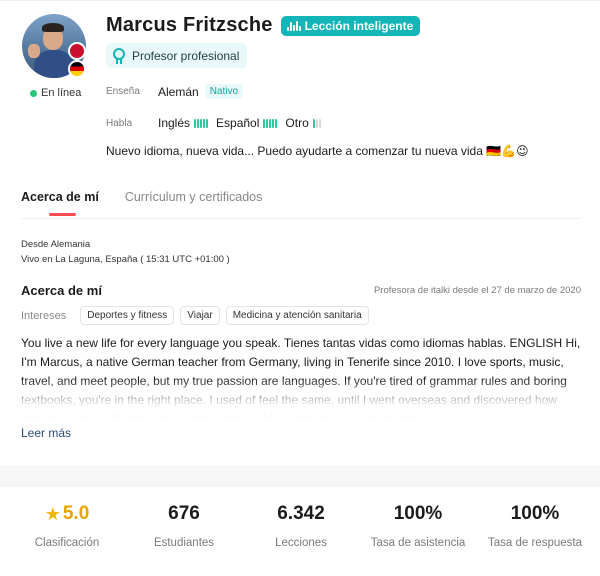 This screenshot has width=600, height=576. What do you see at coordinates (77, 69) in the screenshot?
I see `germany-flag-icon` at bounding box center [77, 69].